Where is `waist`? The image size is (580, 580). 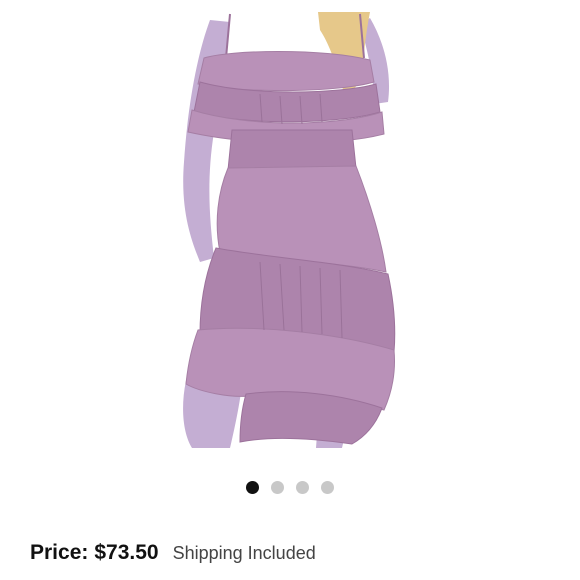
waist is located at coordinates (292, 150).